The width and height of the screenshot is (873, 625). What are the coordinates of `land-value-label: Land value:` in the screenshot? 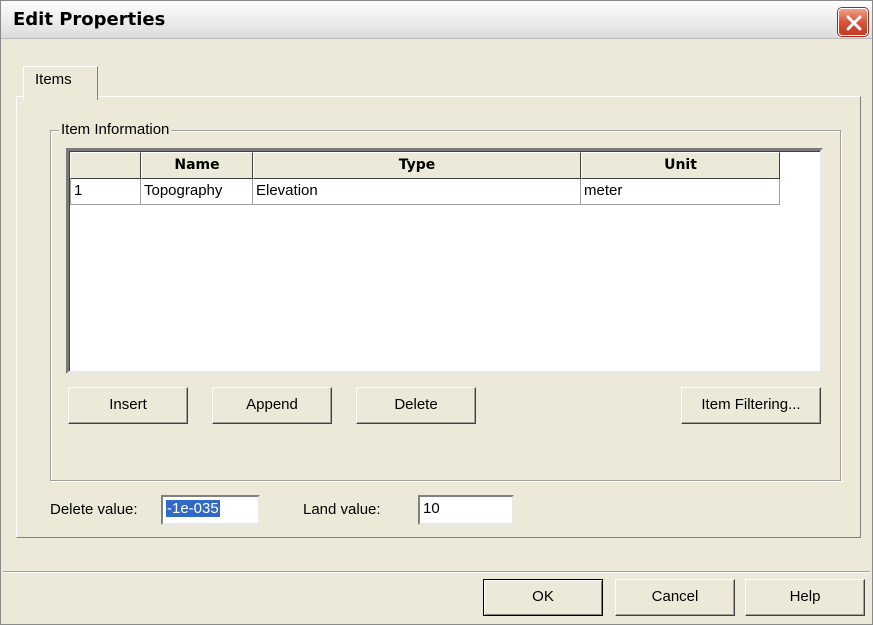 It's located at (342, 509).